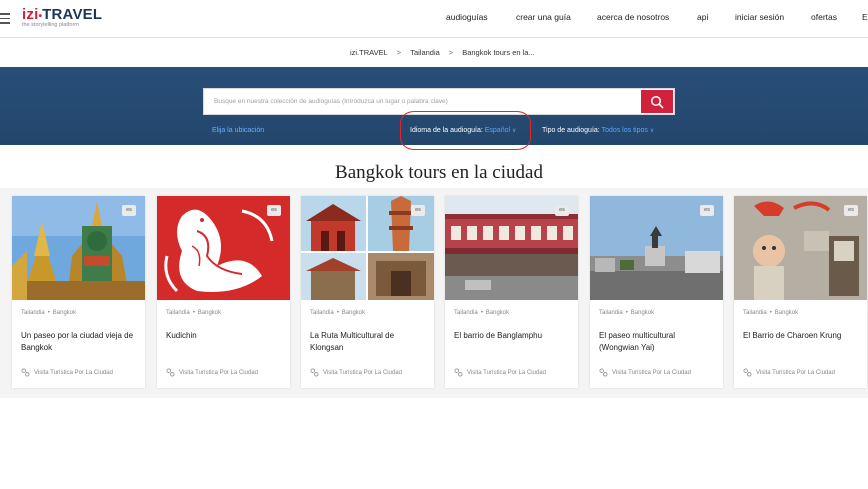  What do you see at coordinates (62, 17) in the screenshot?
I see `site-logo: izi•TRAVEL the storytelling platform` at bounding box center [62, 17].